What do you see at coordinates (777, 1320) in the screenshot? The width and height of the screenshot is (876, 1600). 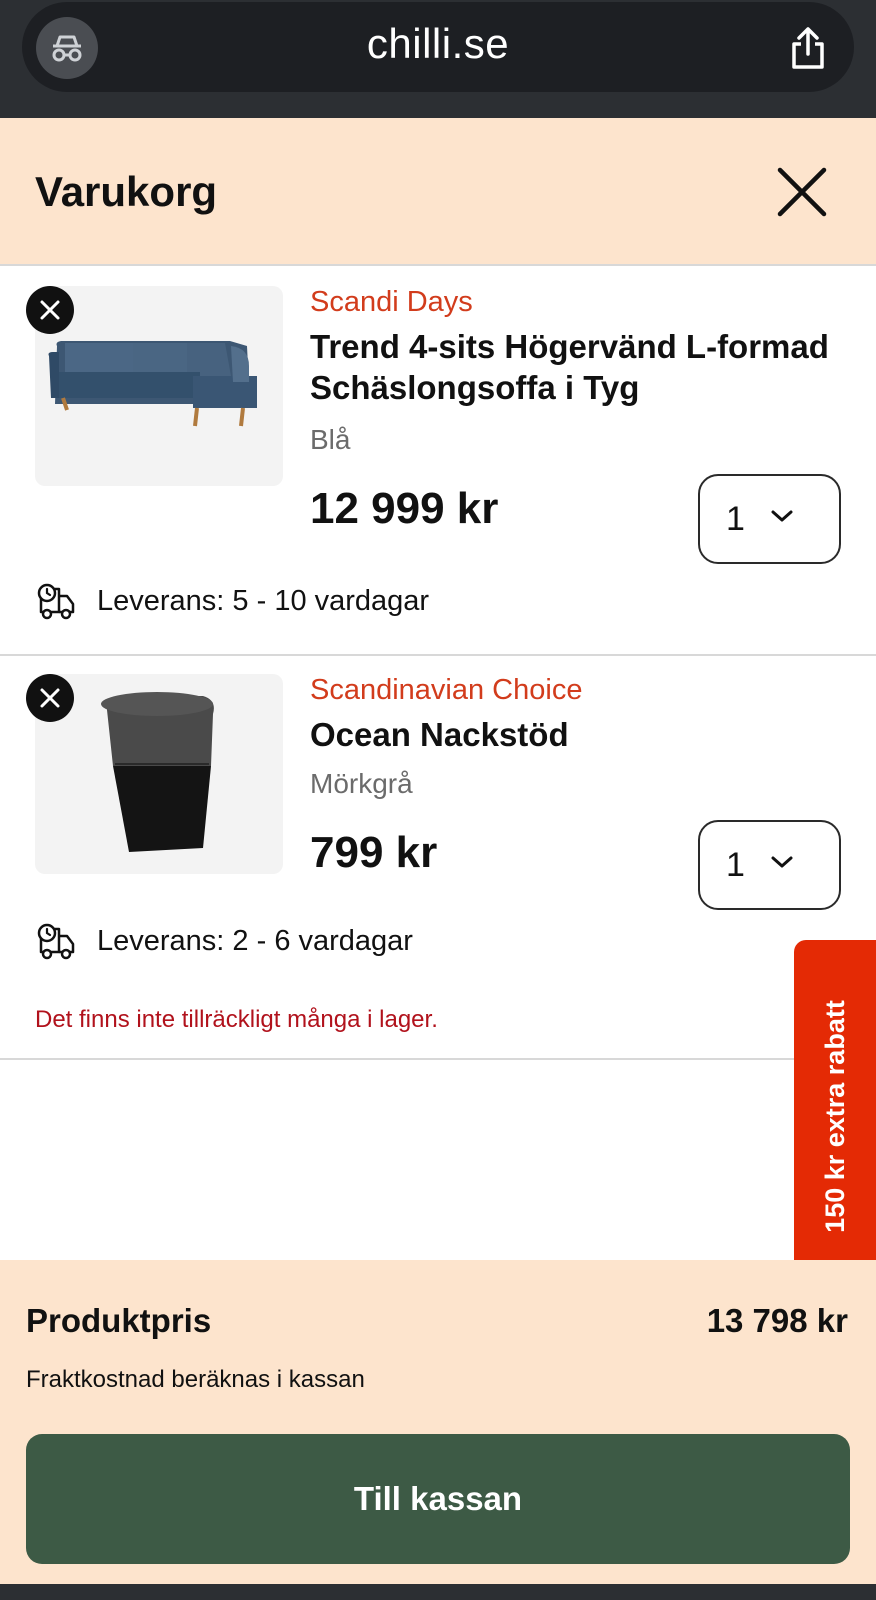 I see `product-price-total: 13 798 kr` at bounding box center [777, 1320].